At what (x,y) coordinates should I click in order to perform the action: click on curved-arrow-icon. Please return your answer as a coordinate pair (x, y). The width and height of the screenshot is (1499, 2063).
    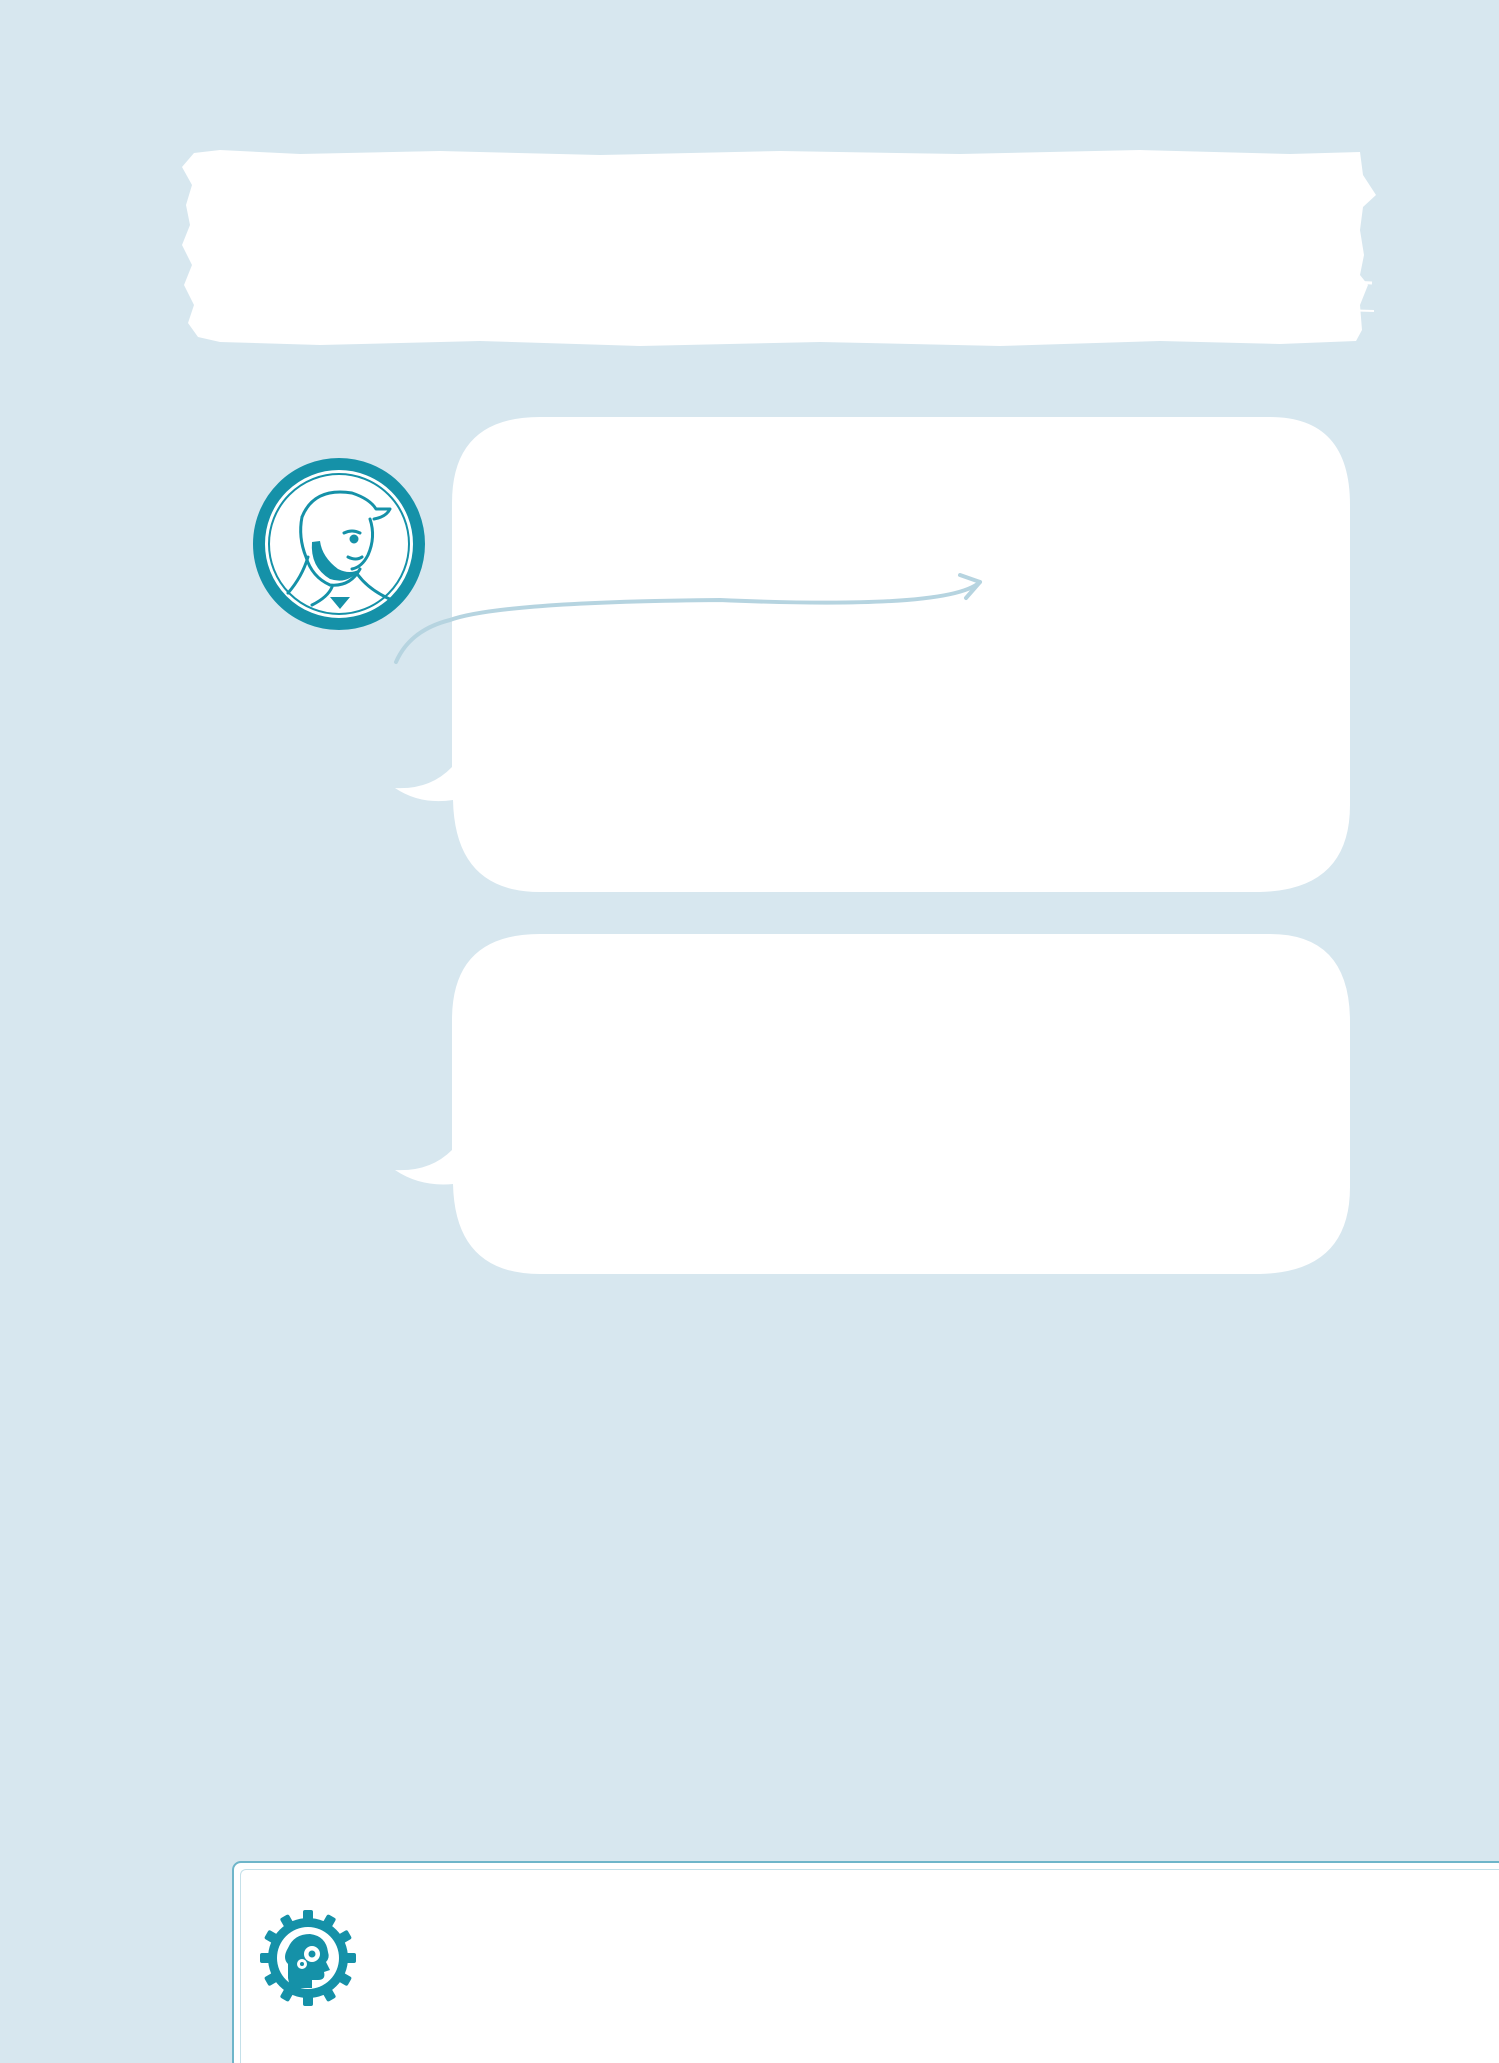
    Looking at the image, I should click on (688, 618).